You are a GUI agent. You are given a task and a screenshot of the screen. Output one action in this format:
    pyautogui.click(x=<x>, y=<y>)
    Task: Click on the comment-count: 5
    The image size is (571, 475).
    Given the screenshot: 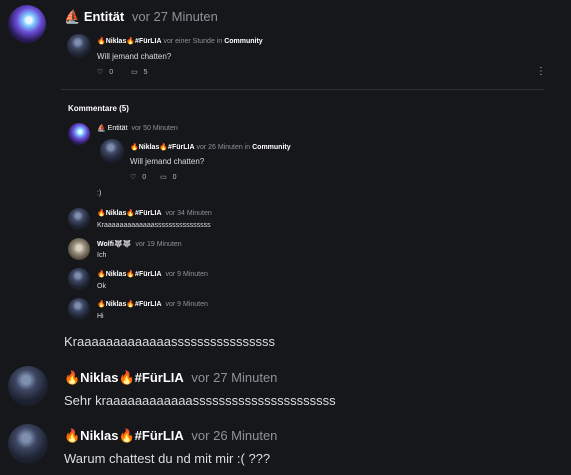 What is the action you would take?
    pyautogui.click(x=145, y=72)
    